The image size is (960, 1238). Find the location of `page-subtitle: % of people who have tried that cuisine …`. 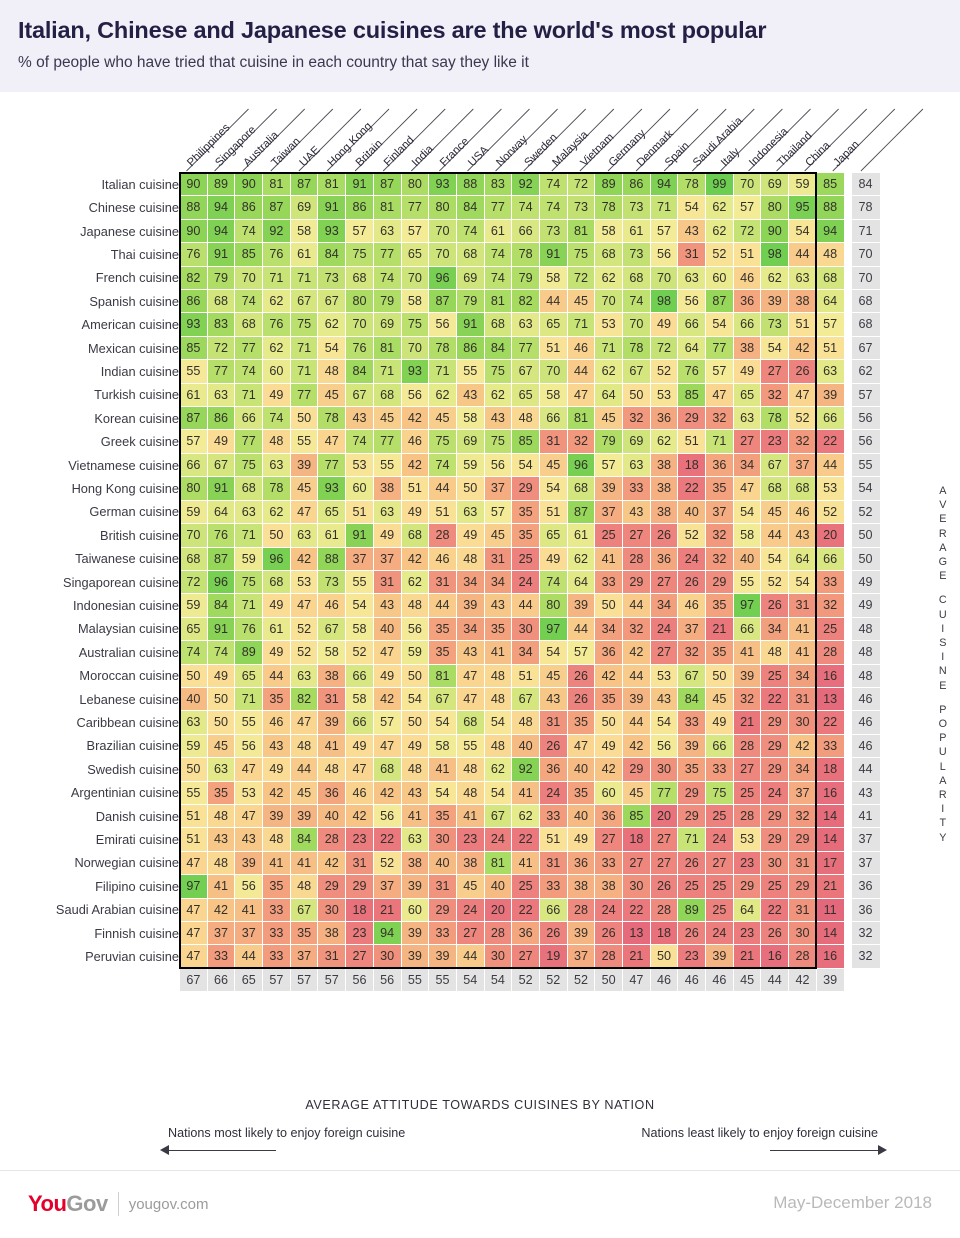

page-subtitle: % of people who have tried that cuisine … is located at coordinates (273, 62).